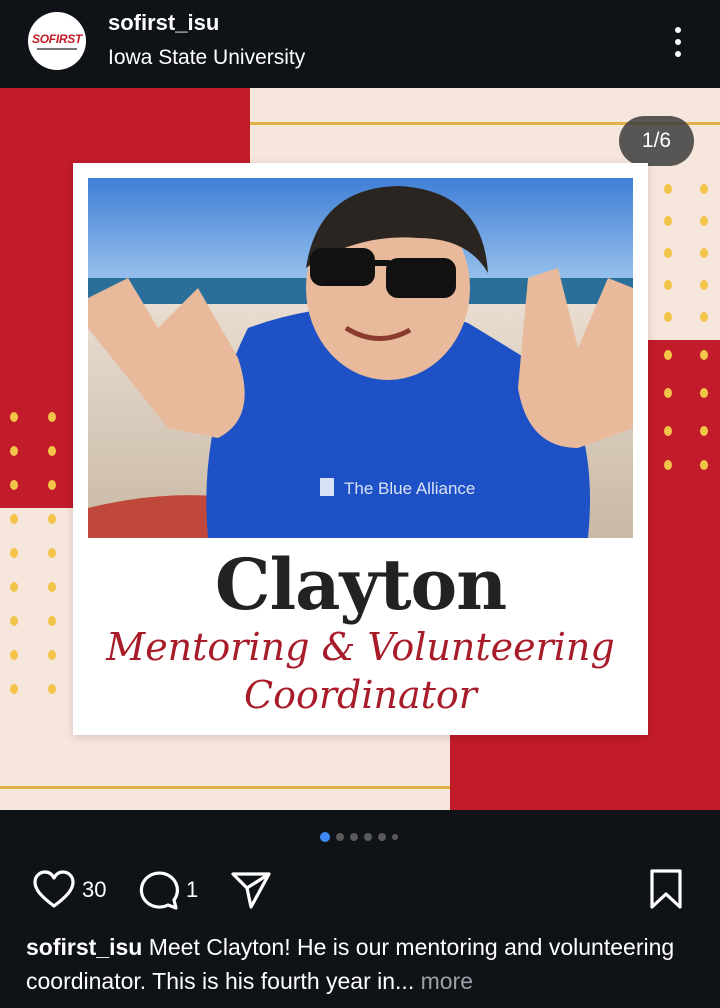 The height and width of the screenshot is (1008, 720). What do you see at coordinates (447, 981) in the screenshot?
I see `caption-more-link: more` at bounding box center [447, 981].